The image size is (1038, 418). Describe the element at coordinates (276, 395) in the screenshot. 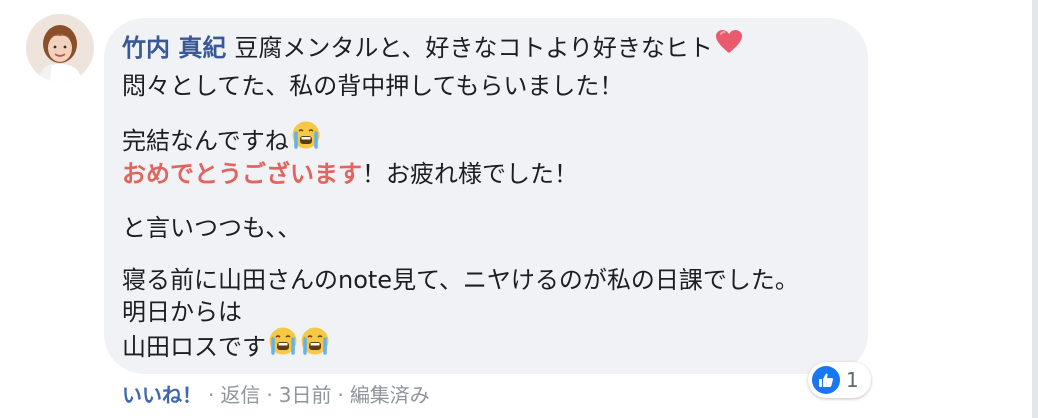

I see `comment-actions: いいね！ · 返信 · 3日前 · 編集済み` at that location.